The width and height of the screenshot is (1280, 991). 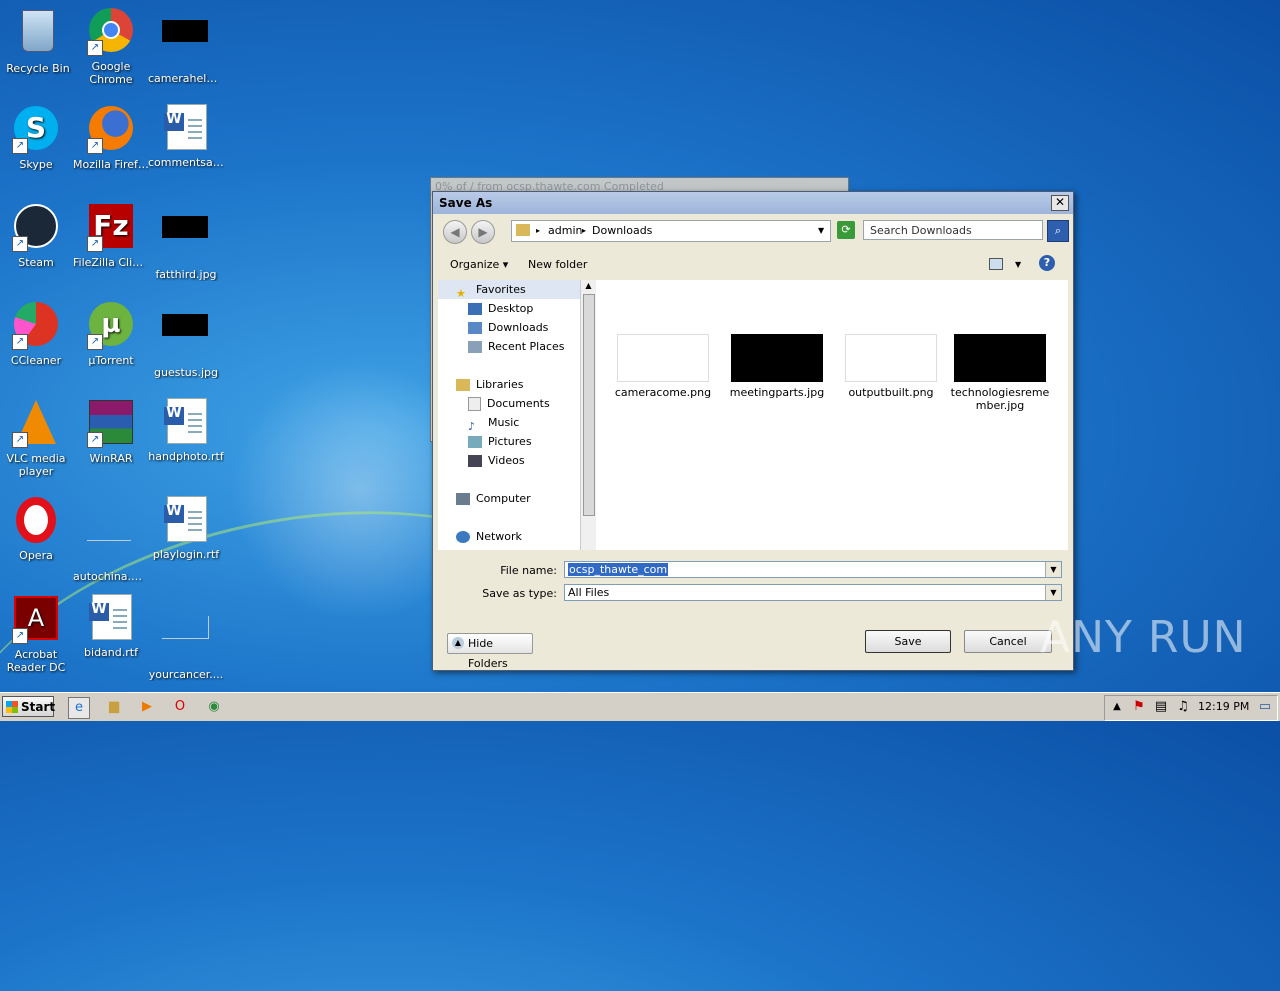 What do you see at coordinates (36, 326) in the screenshot?
I see `ccleaner-icon: ↗` at bounding box center [36, 326].